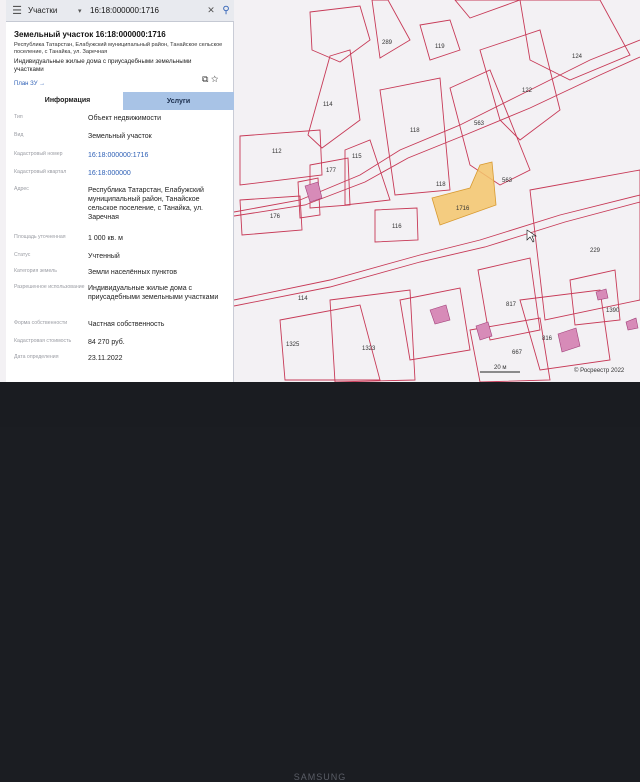 The width and height of the screenshot is (640, 782). What do you see at coordinates (547, 339) in the screenshot?
I see `parcel-label: 816` at bounding box center [547, 339].